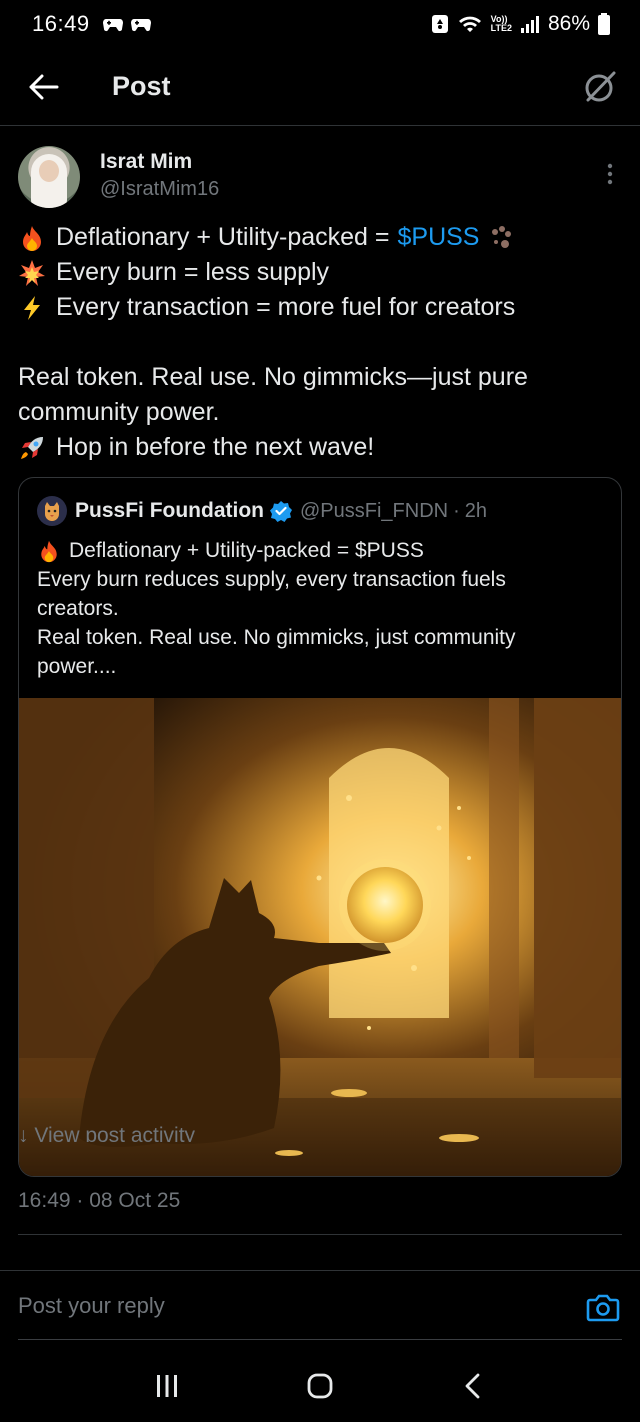 This screenshot has width=640, height=1422. What do you see at coordinates (320, 1234) in the screenshot?
I see `divider` at bounding box center [320, 1234].